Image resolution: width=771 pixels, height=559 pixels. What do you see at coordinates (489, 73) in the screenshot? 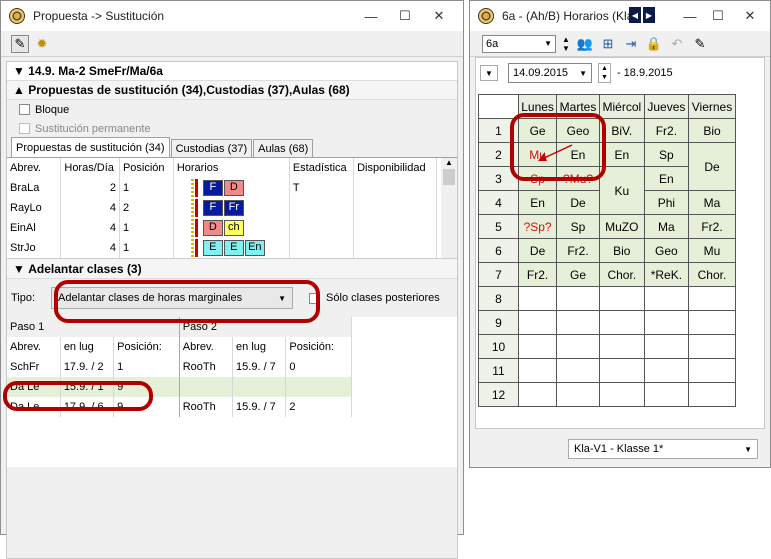
I see `collapse-button: ▼` at bounding box center [489, 73].